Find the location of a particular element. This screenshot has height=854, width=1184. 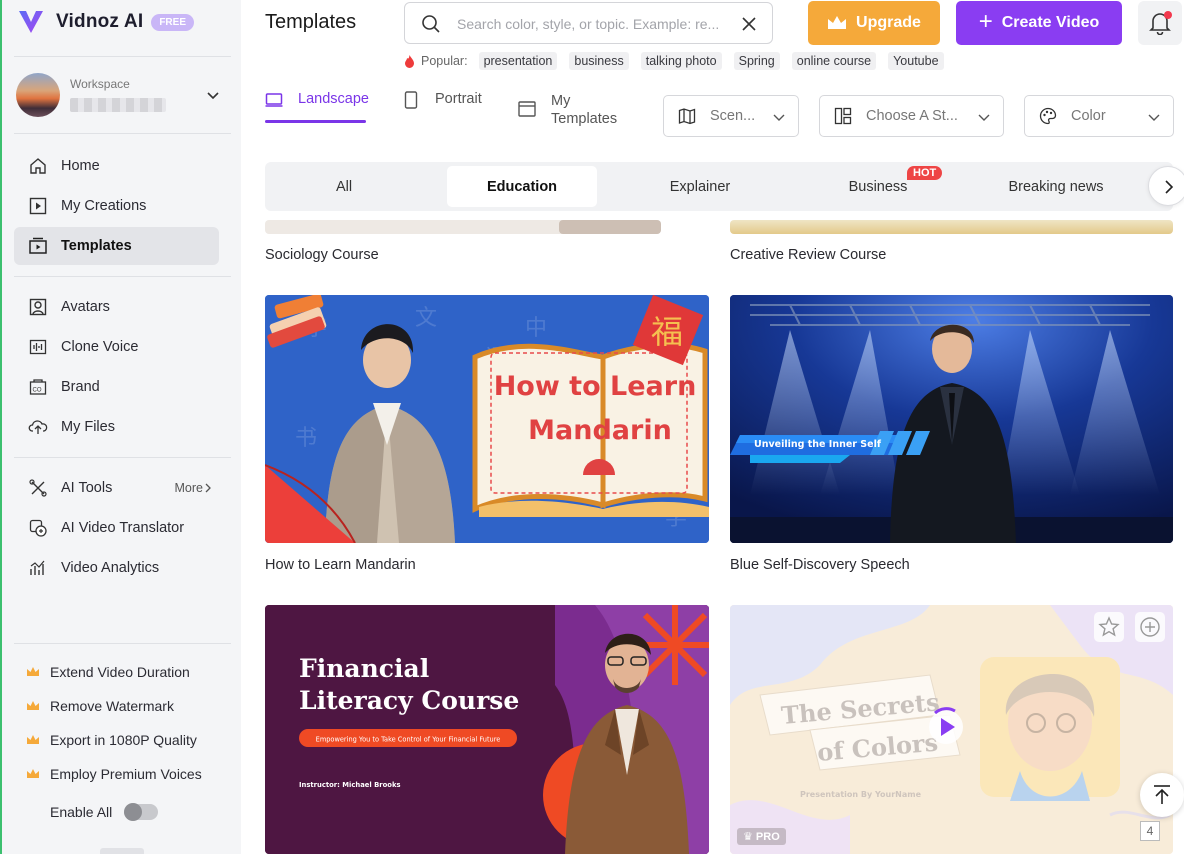

promo-export-1080p: Export in 1080P Quality is located at coordinates (111, 740).